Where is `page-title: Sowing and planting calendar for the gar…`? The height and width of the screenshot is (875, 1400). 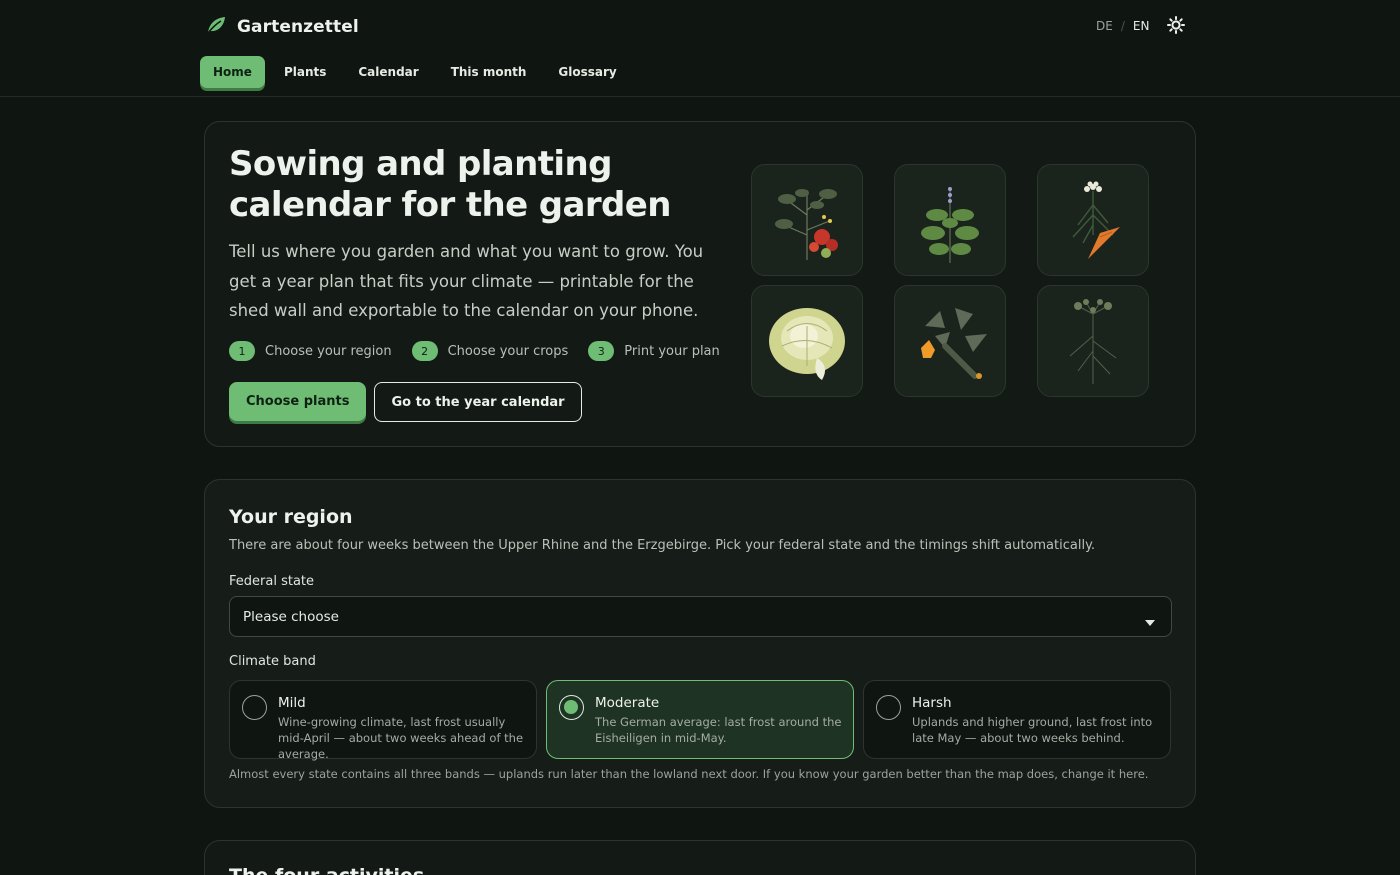
page-title: Sowing and planting calendar for the gar… is located at coordinates (450, 184).